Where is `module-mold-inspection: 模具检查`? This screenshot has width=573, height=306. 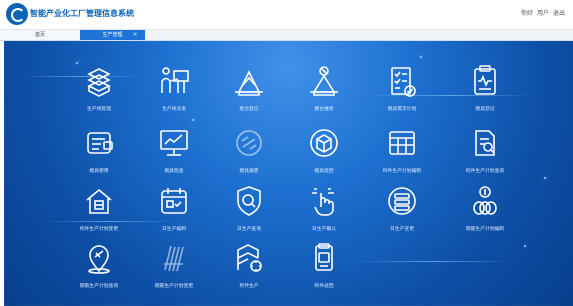
module-mold-inspection: 模具检查 is located at coordinates (174, 149).